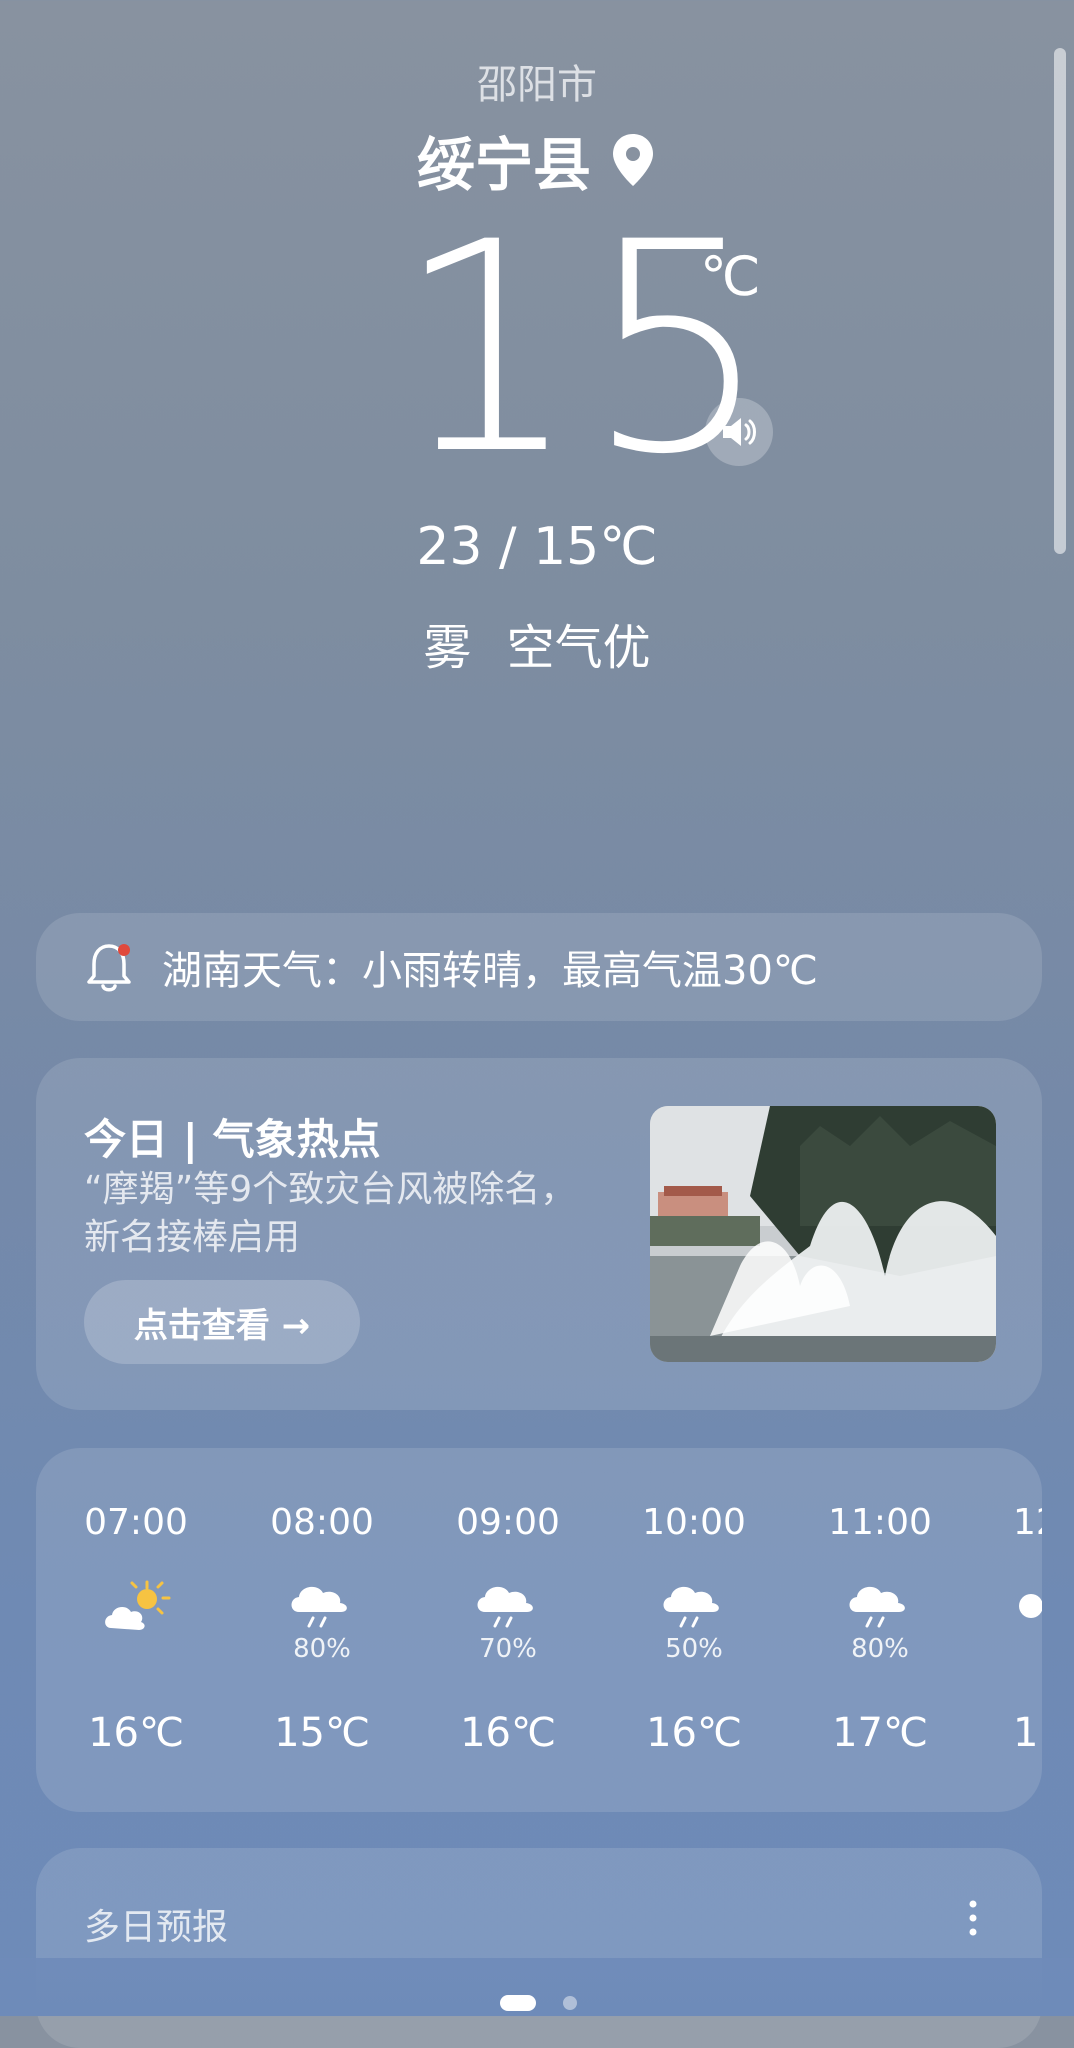 The height and width of the screenshot is (2048, 1074). Describe the element at coordinates (508, 1522) in the screenshot. I see `hour-time: 09:00` at that location.